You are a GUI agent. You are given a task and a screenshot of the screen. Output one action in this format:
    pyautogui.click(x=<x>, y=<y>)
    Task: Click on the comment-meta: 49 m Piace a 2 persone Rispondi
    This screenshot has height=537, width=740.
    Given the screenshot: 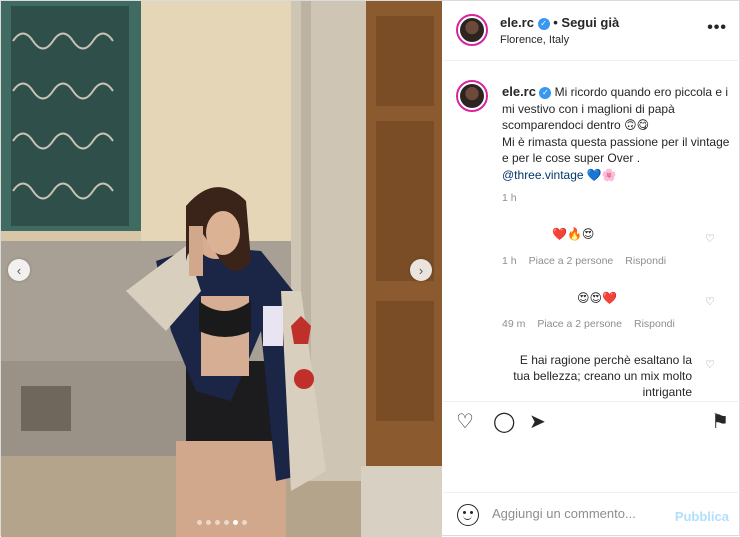 What is the action you would take?
    pyautogui.click(x=588, y=324)
    